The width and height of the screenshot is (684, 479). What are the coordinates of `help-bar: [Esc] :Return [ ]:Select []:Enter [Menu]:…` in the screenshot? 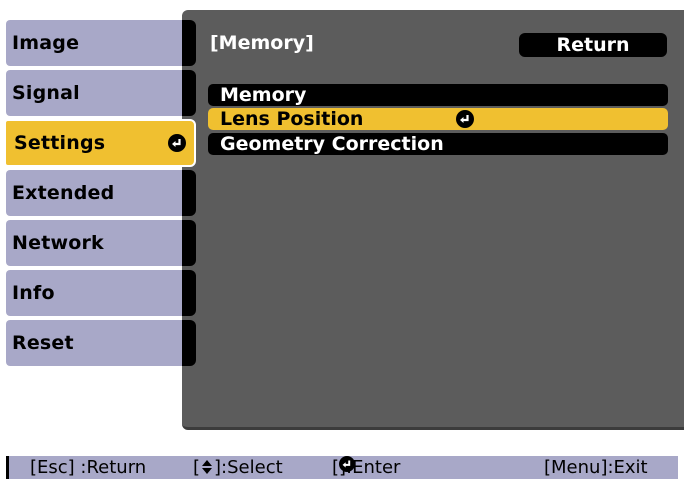 It's located at (342, 467).